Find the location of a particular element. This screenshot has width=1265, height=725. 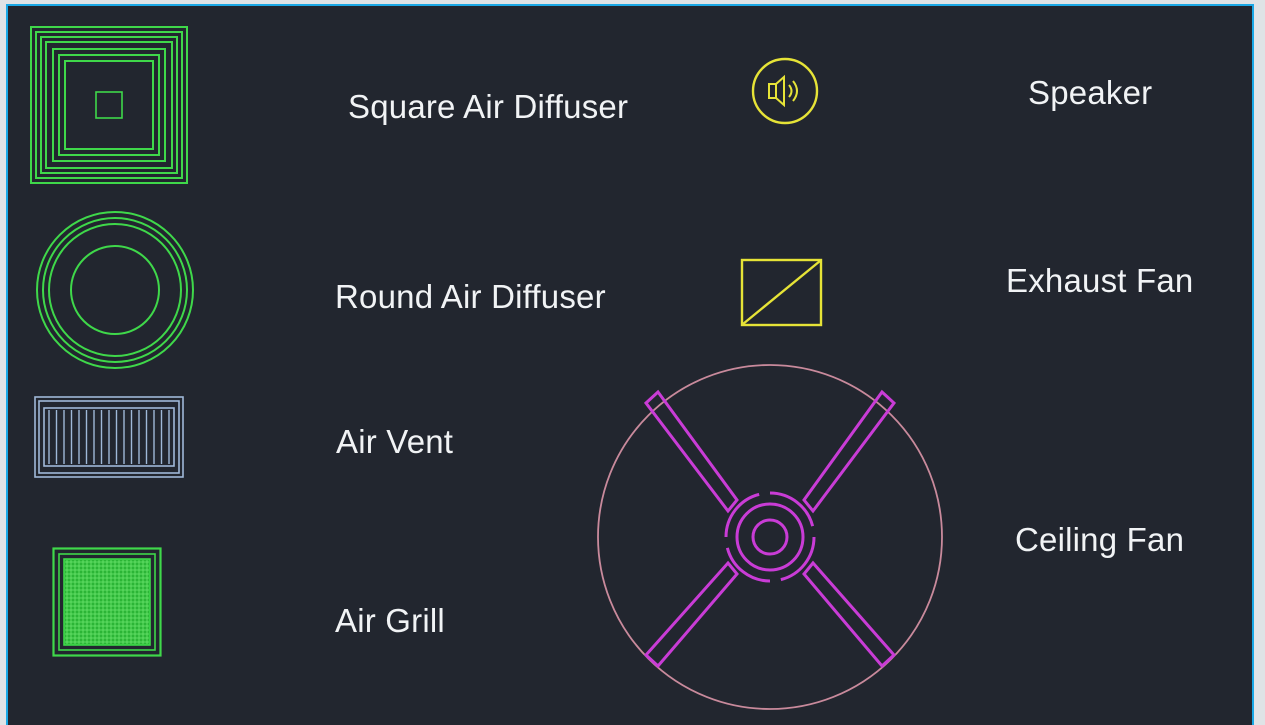

exhaust-fan-label: Exhaust Fan is located at coordinates (1100, 280).